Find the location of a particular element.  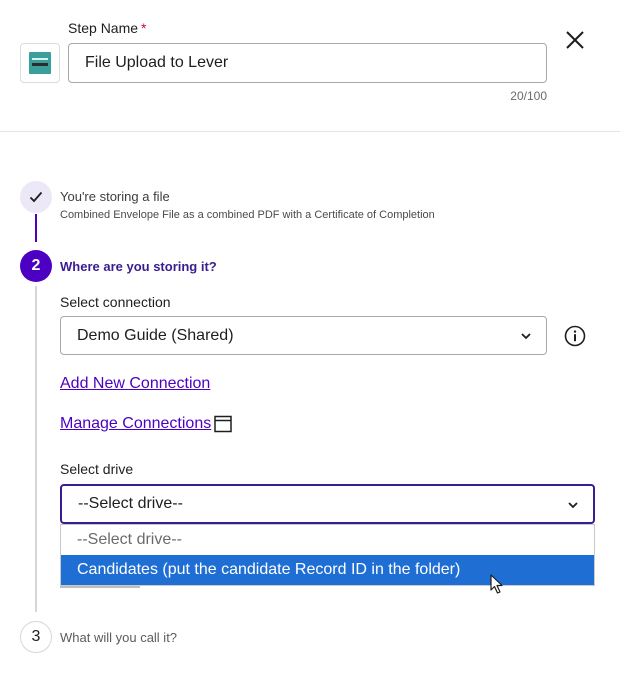

step-rail-complete is located at coordinates (36, 228).